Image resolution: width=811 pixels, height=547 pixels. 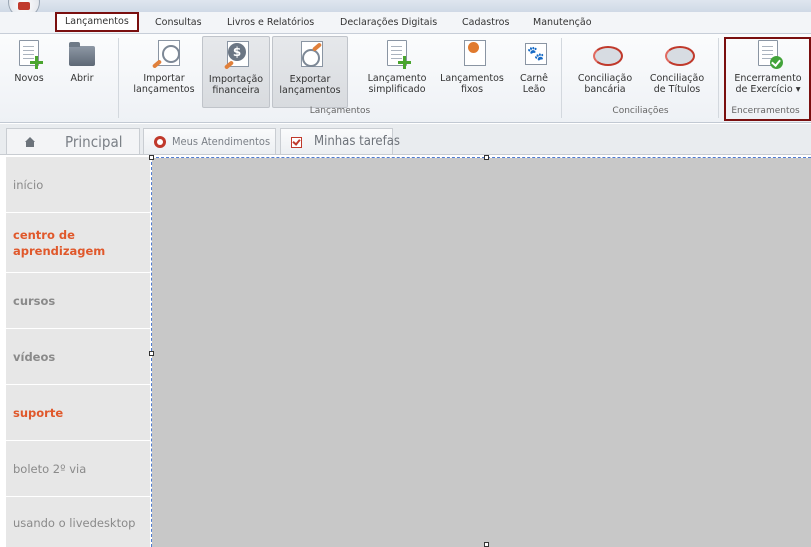 What do you see at coordinates (397, 55) in the screenshot?
I see `new-entry-icon` at bounding box center [397, 55].